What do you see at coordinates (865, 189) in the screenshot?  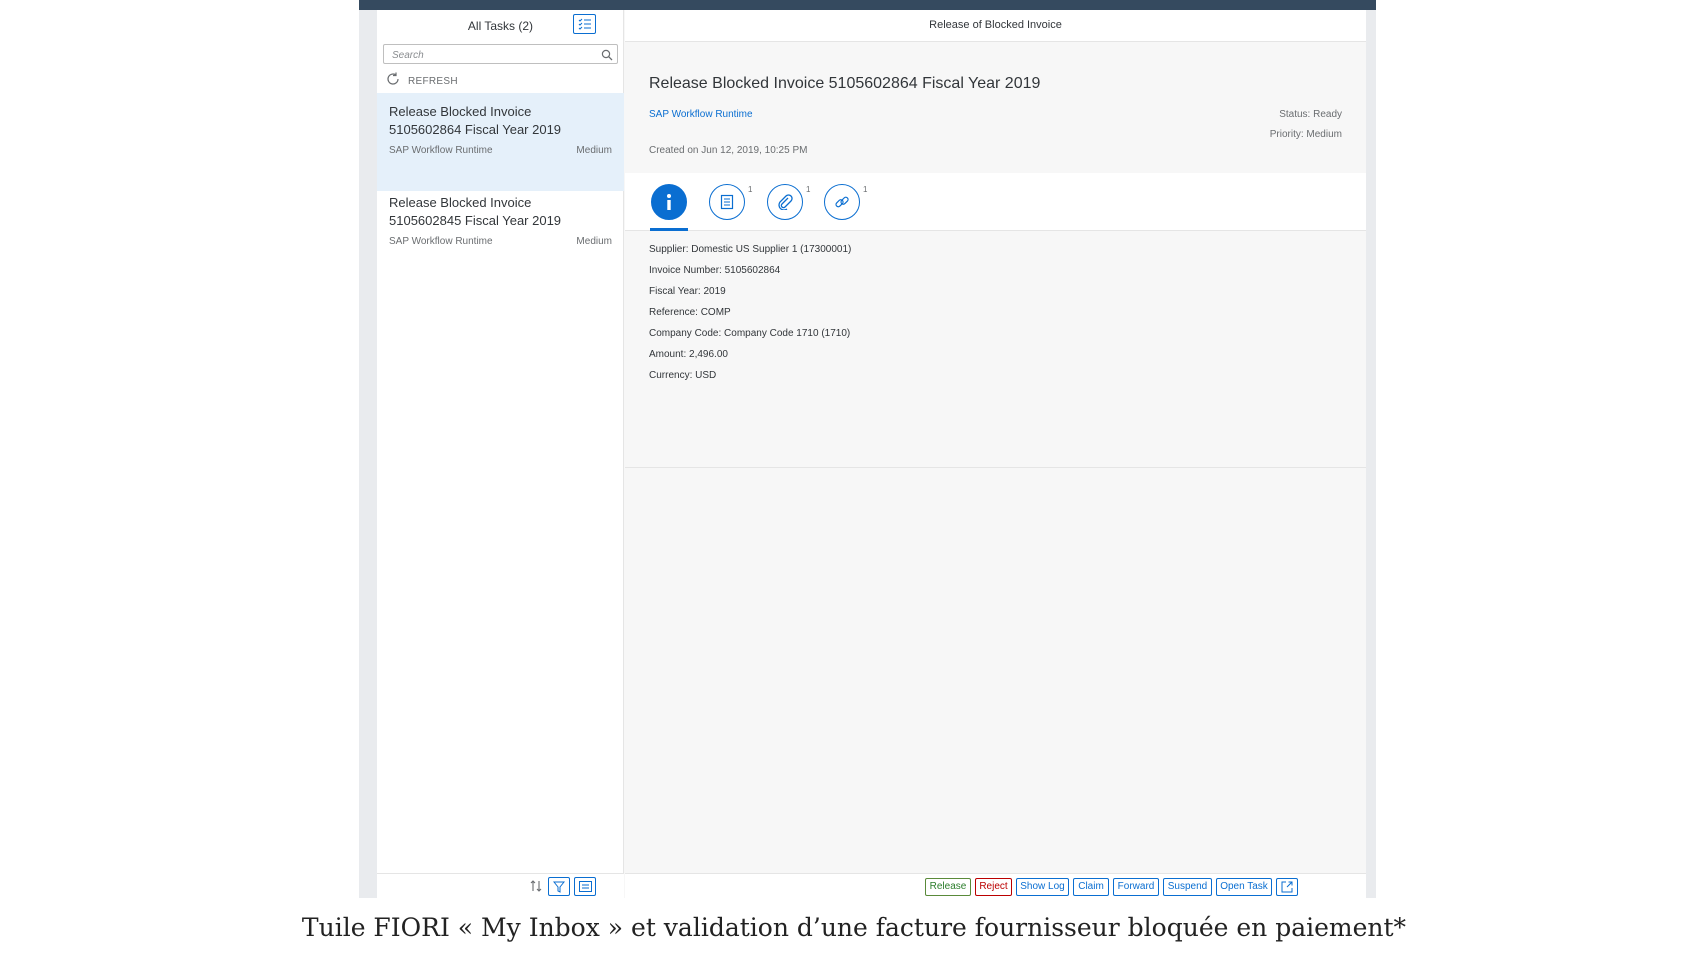 I see `related-objects-count: 1` at bounding box center [865, 189].